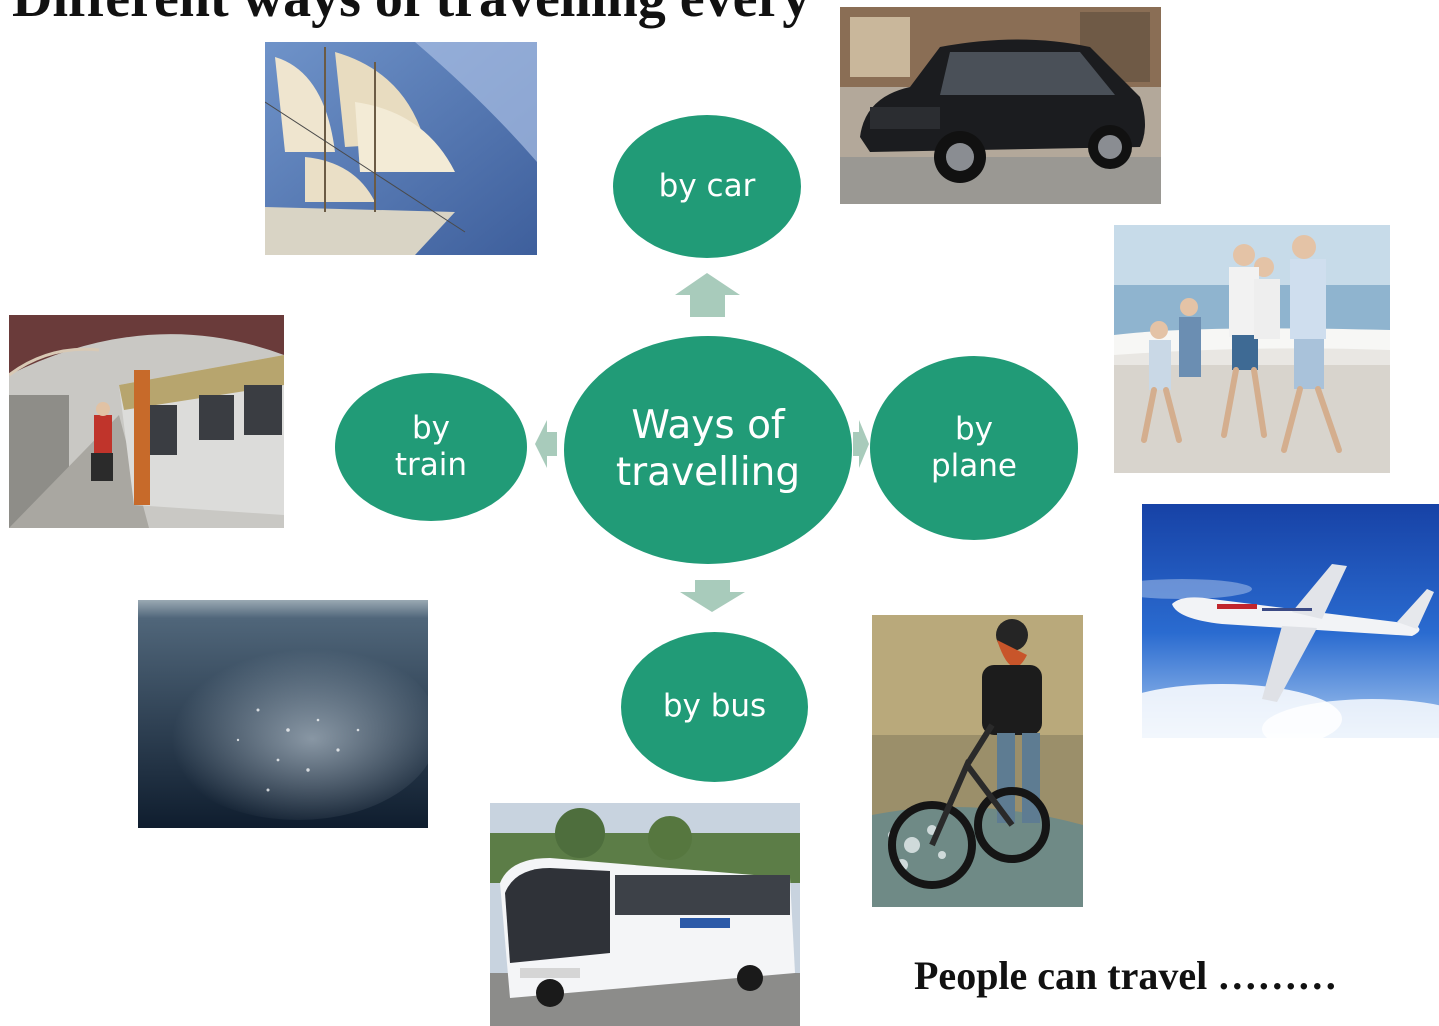  I want to click on airplane-photo, so click(1290, 621).